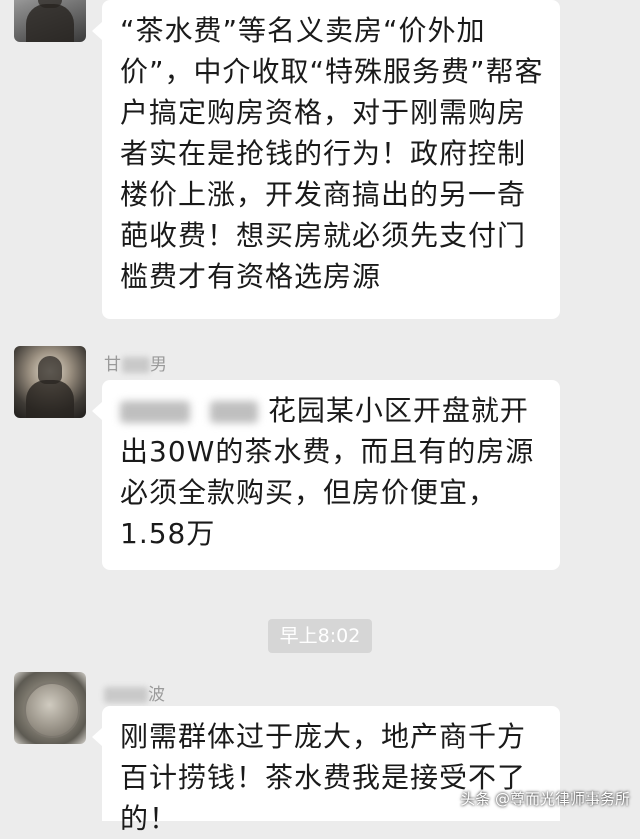  Describe the element at coordinates (50, 21) in the screenshot. I see `man-avatar-icon` at that location.